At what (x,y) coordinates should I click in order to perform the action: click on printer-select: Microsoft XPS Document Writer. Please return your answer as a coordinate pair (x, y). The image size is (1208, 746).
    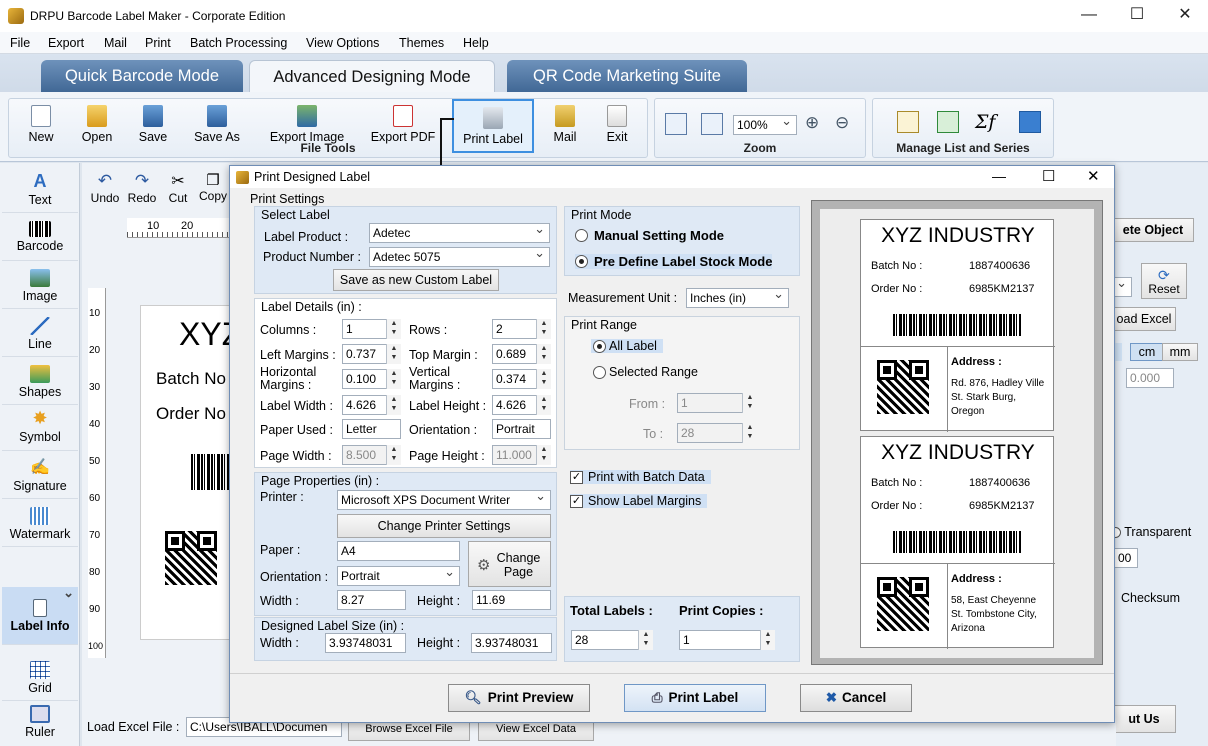
    Looking at the image, I should click on (444, 500).